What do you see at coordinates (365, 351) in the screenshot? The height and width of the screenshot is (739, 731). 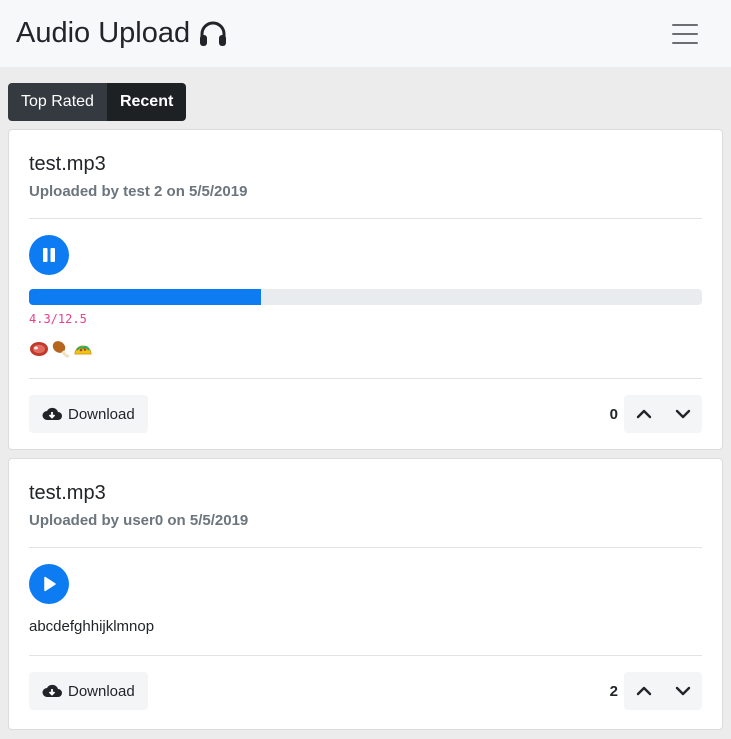 I see `reactions` at bounding box center [365, 351].